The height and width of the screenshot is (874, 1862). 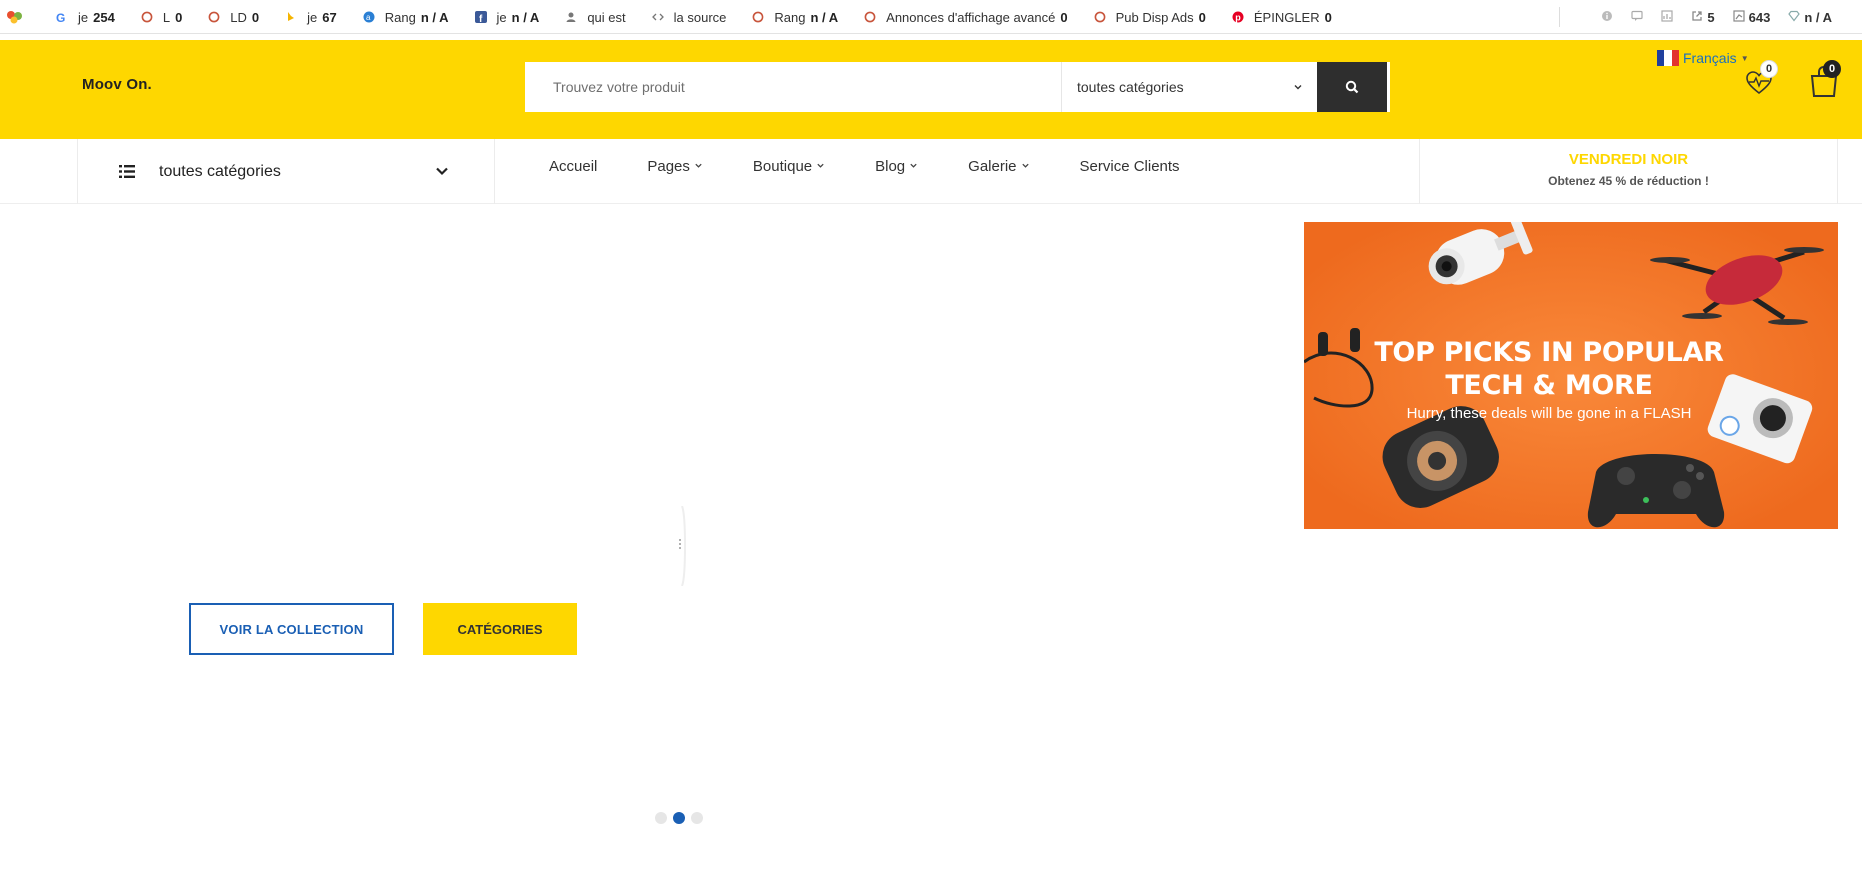 What do you see at coordinates (15, 17) in the screenshot?
I see `seoquake-logo-icon` at bounding box center [15, 17].